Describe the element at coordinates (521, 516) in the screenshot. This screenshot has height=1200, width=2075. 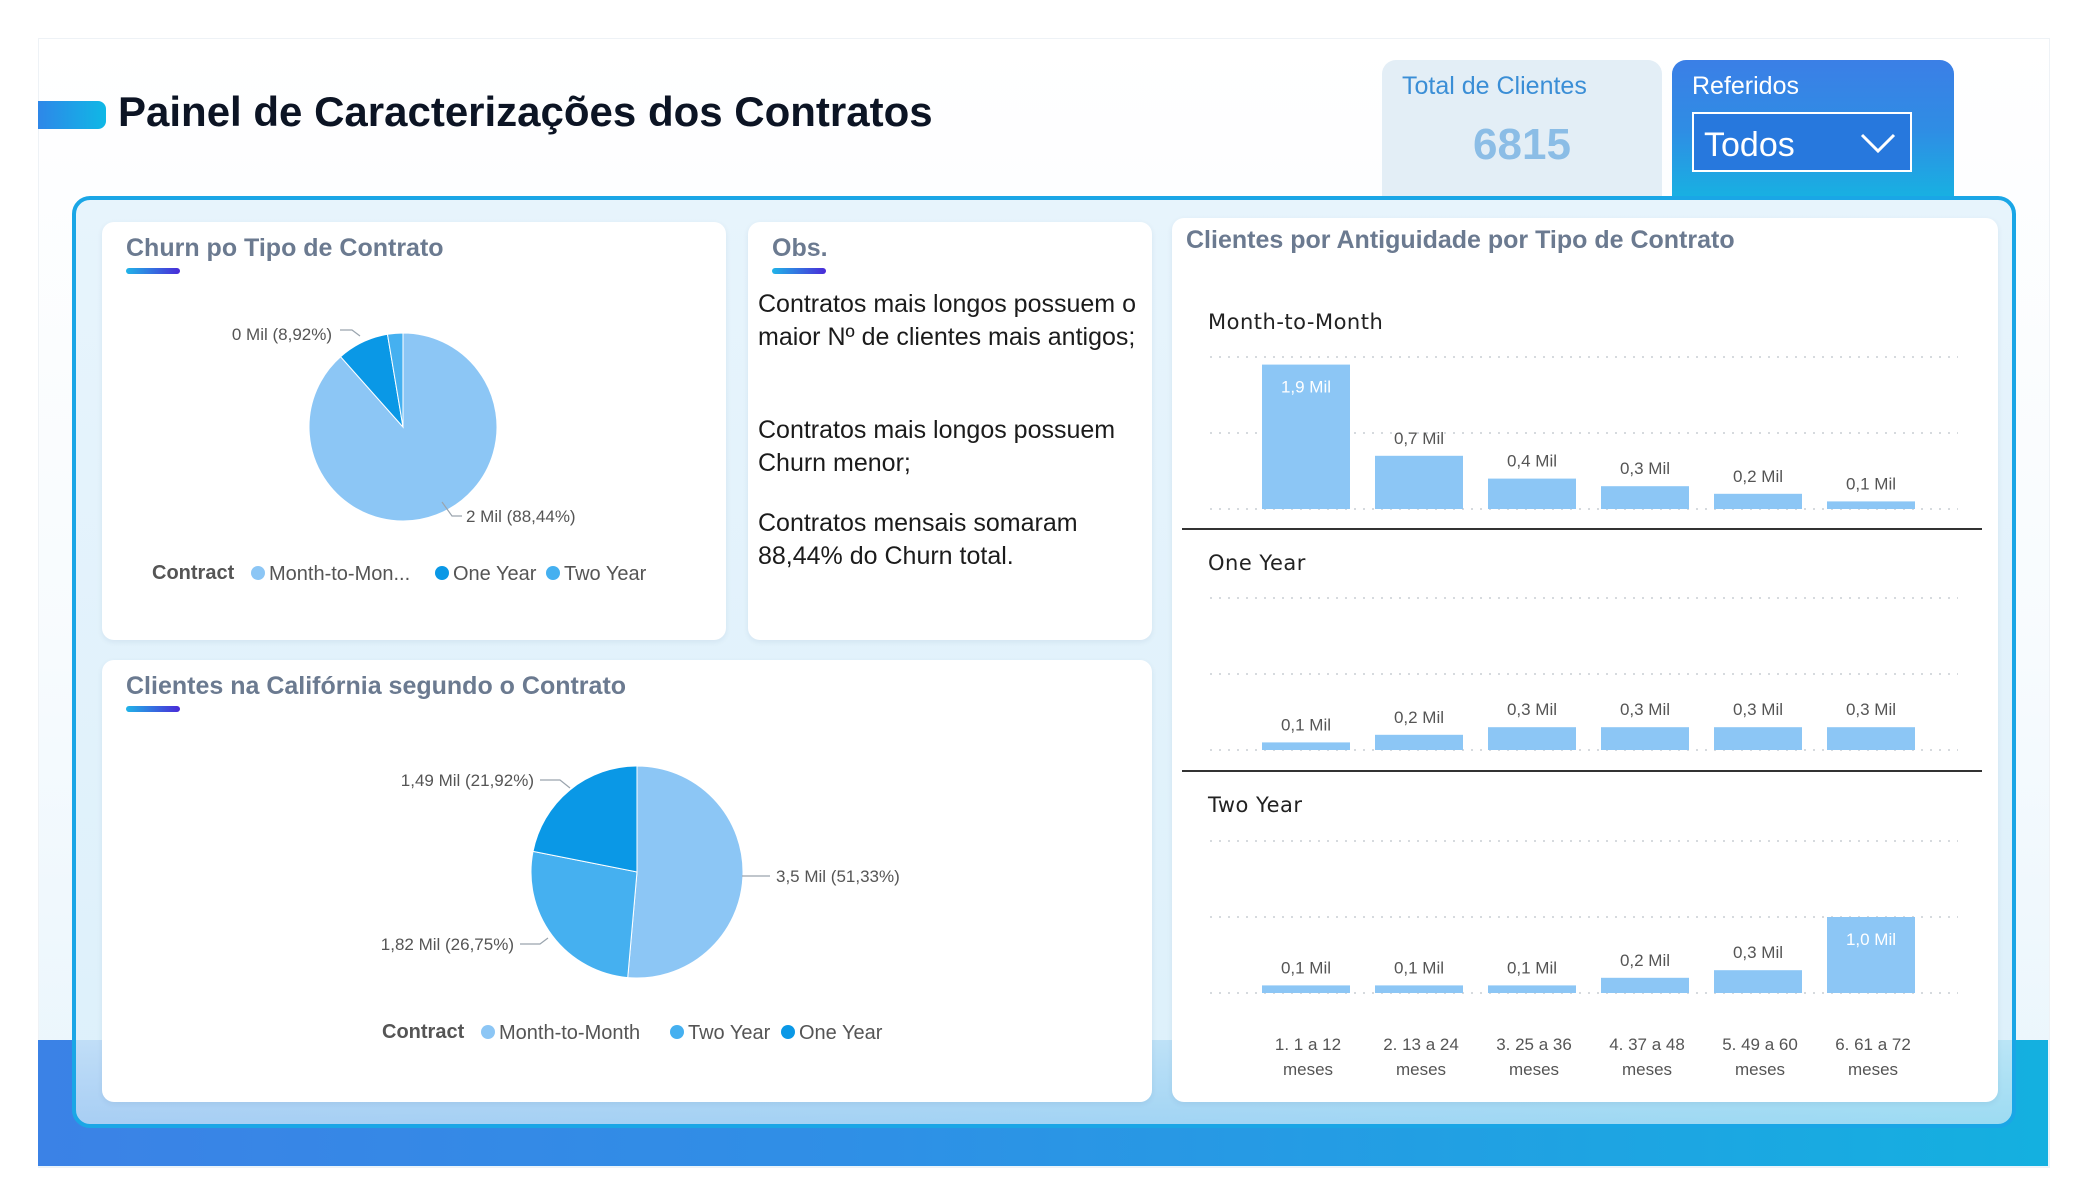
I see `data-label: 2 Mil (88,44%)` at that location.